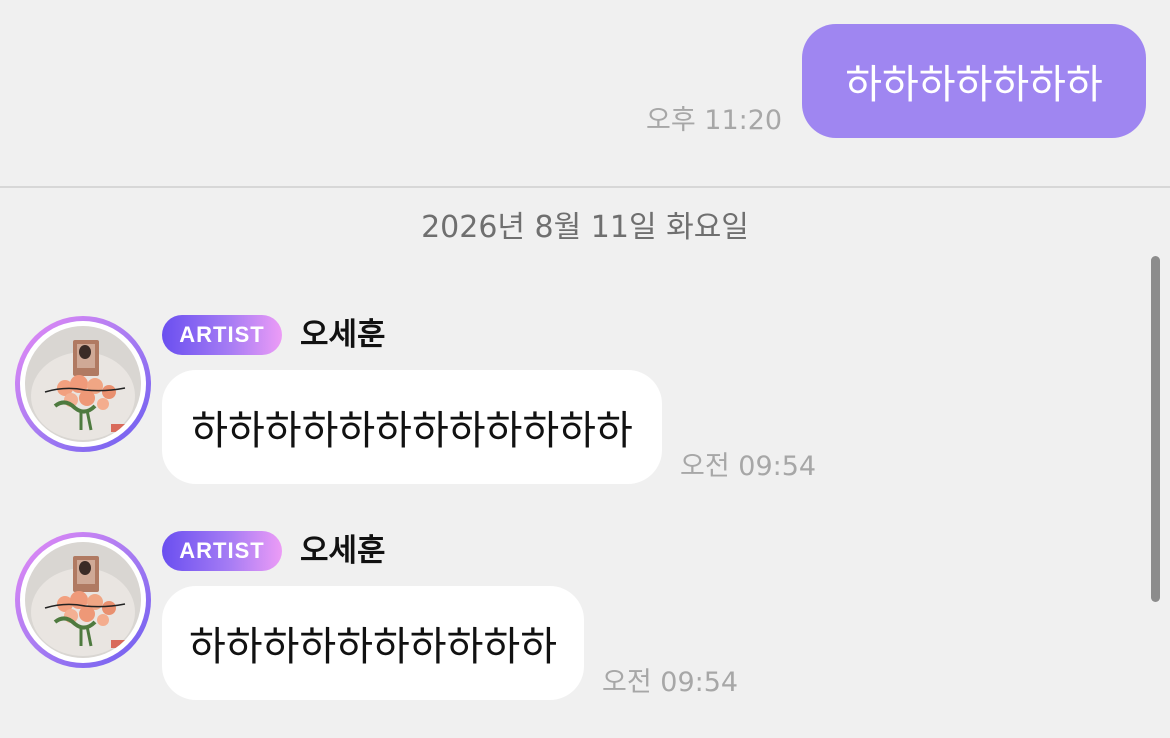  I want to click on received-message-bubble: 하하하하하하하하하하하하, so click(412, 427).